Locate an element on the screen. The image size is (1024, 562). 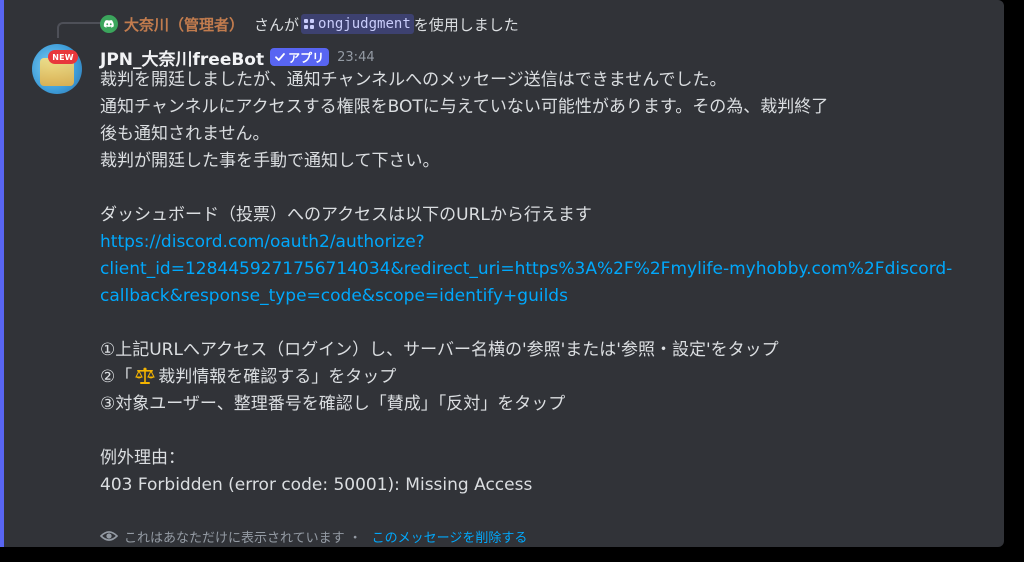
bot-username: JPN_大奈川freeBot is located at coordinates (182, 57).